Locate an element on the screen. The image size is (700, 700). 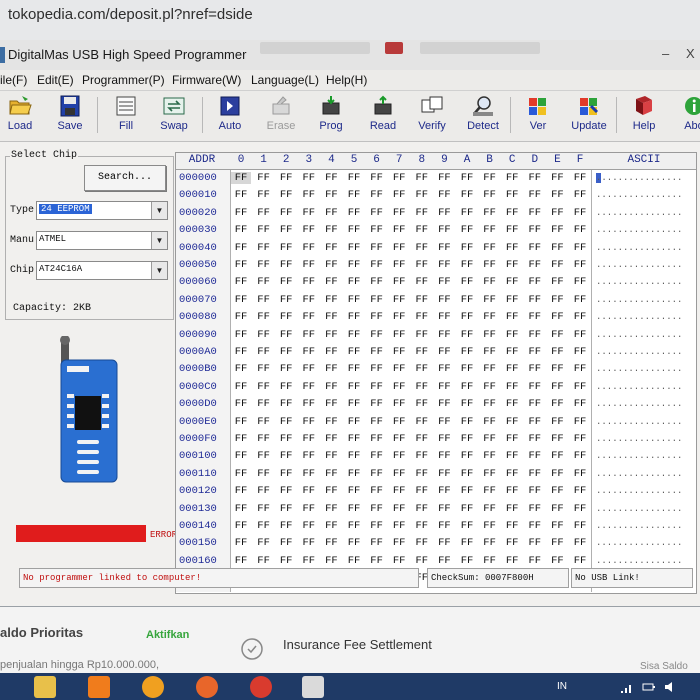
insurance-title: Insurance Fee Settlement is located at coordinates (357, 644).